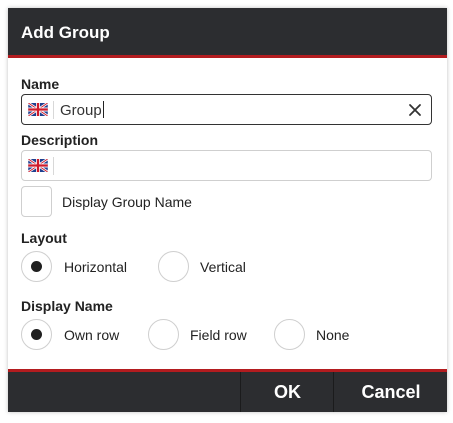 Image resolution: width=453 pixels, height=423 pixels. Describe the element at coordinates (67, 306) in the screenshot. I see `display-name-label: Display Name` at that location.